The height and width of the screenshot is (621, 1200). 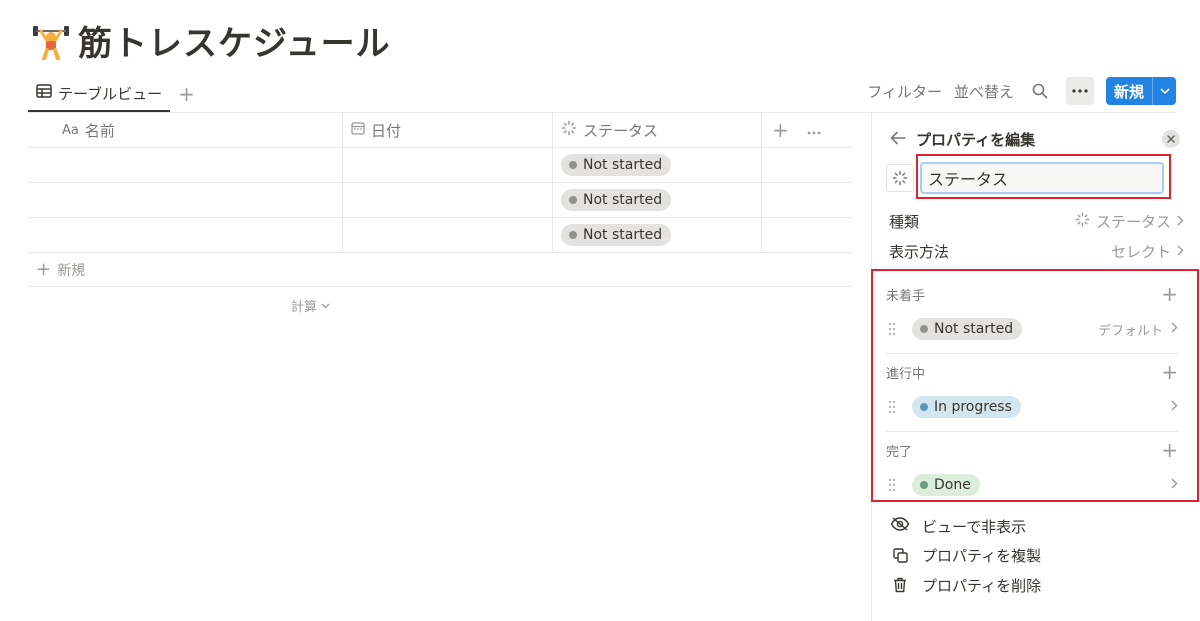 What do you see at coordinates (1036, 221) in the screenshot?
I see `property-type-row: 種類 ステータス` at bounding box center [1036, 221].